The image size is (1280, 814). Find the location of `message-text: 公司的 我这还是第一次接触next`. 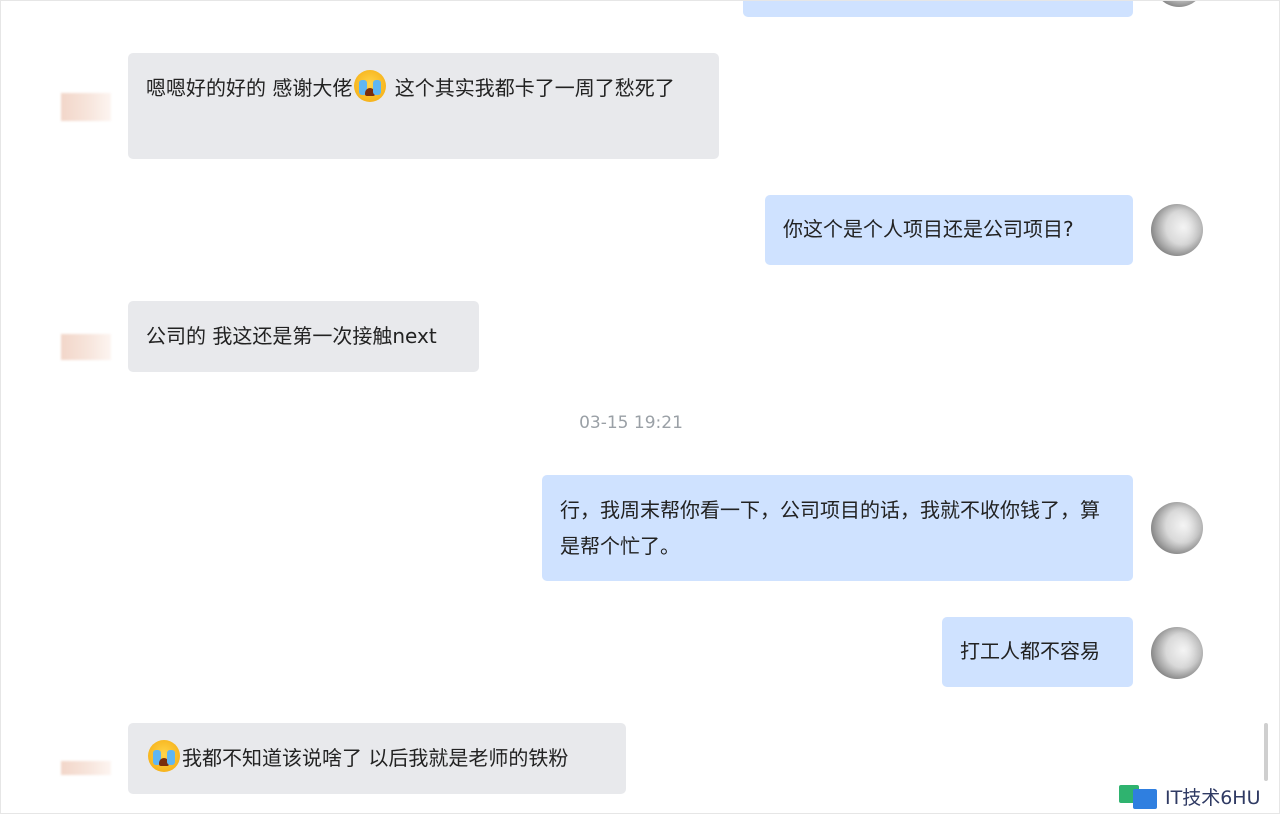

message-text: 公司的 我这还是第一次接触next is located at coordinates (291, 336).